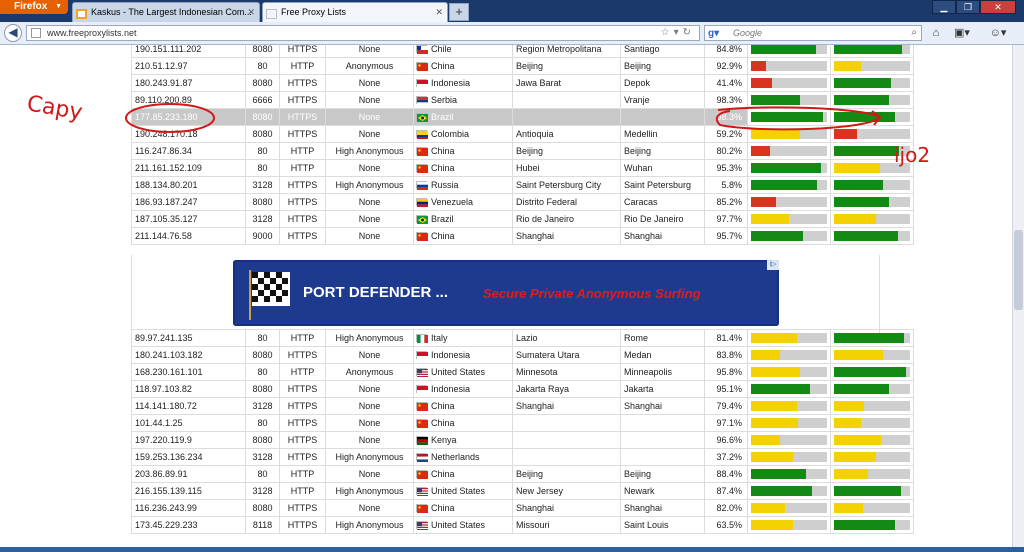  Describe the element at coordinates (463, 219) in the screenshot. I see `country-cell: Brazil` at that location.